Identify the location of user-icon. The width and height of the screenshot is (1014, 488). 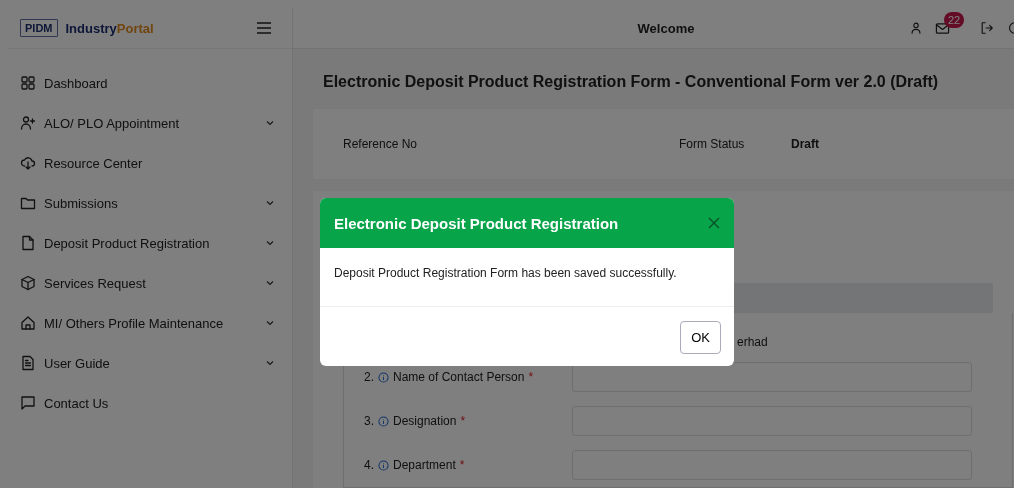
(916, 28).